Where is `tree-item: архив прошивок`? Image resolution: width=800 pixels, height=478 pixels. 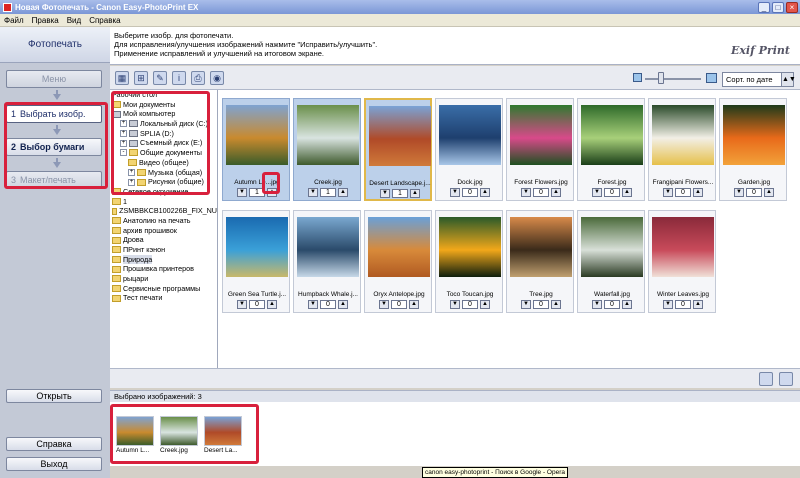 tree-item: архив прошивок is located at coordinates (163, 231).